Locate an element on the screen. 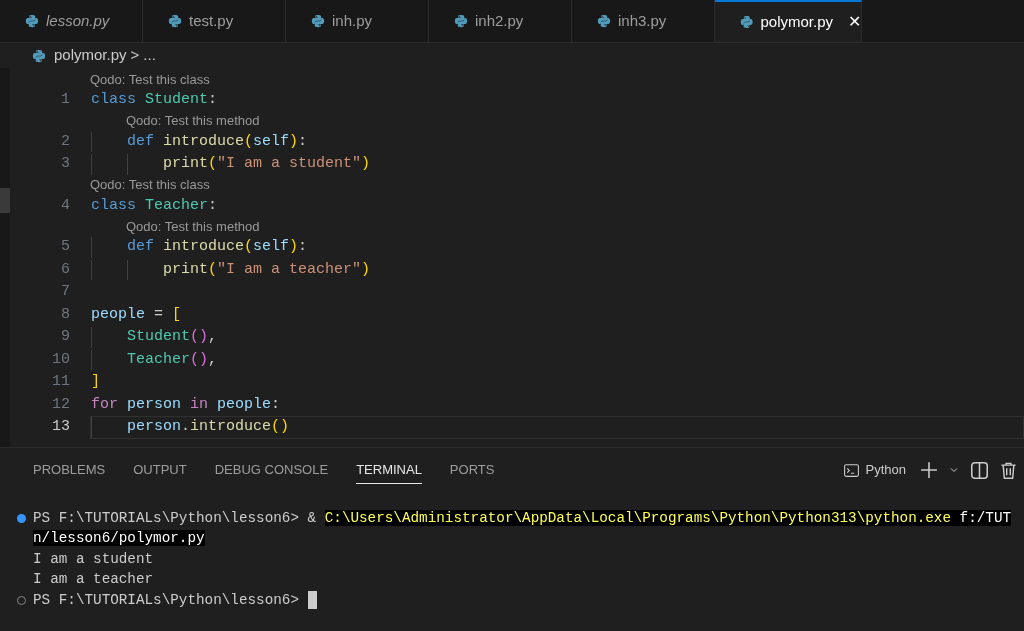 The width and height of the screenshot is (1024, 631). line-number: 10 is located at coordinates (60, 359).